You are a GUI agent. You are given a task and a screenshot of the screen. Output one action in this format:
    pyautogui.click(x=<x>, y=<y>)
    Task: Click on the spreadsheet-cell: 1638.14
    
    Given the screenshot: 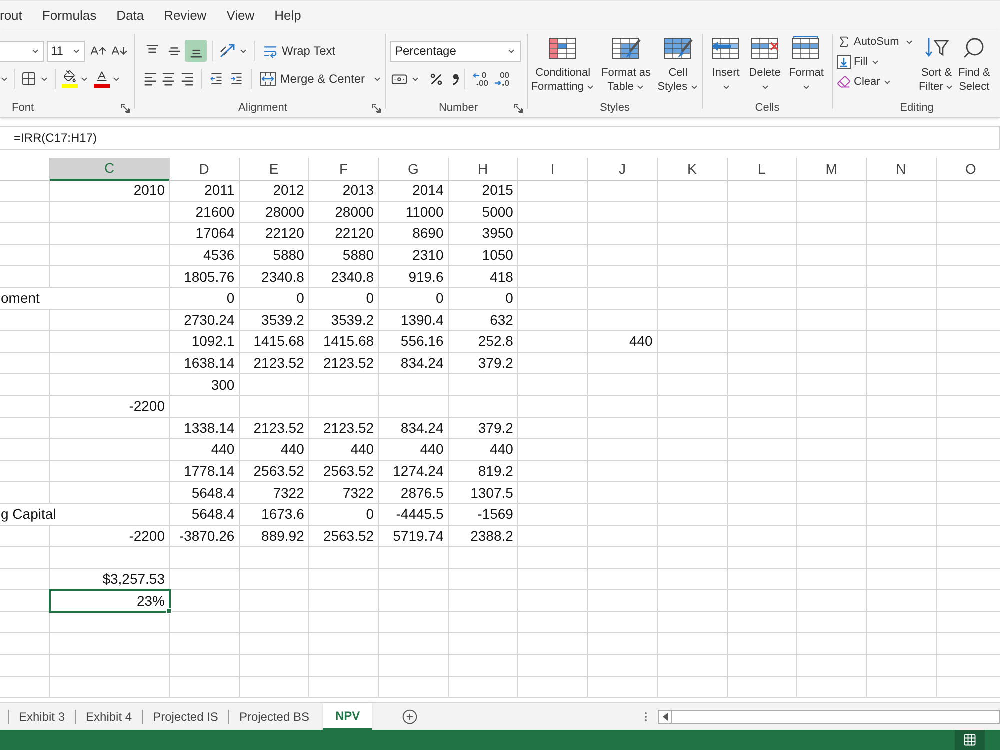 What is the action you would take?
    pyautogui.click(x=205, y=363)
    